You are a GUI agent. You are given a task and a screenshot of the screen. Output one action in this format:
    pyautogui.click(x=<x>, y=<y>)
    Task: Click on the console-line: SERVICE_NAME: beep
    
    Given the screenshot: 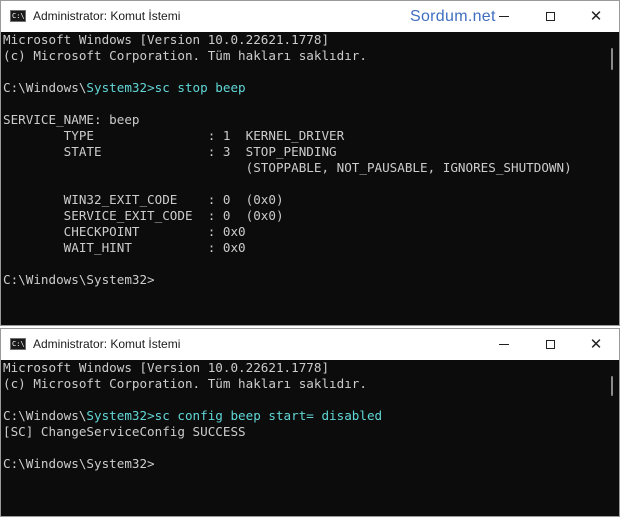 What is the action you would take?
    pyautogui.click(x=71, y=119)
    